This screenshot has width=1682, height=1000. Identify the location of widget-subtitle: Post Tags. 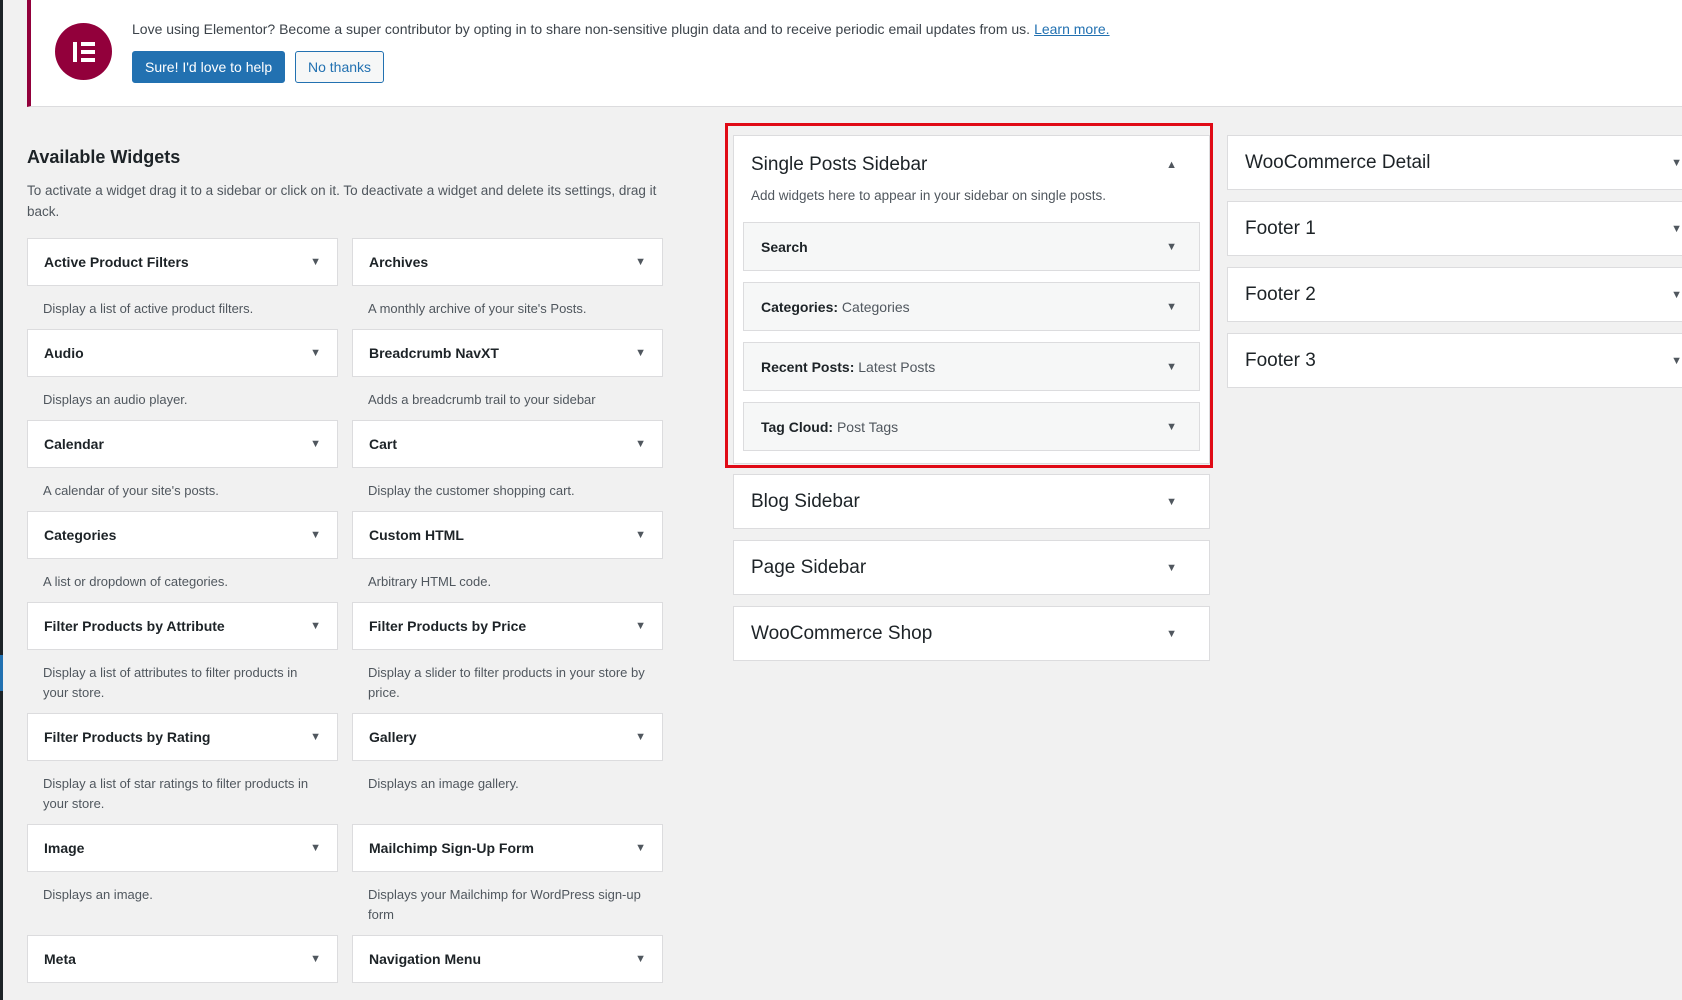
(867, 426).